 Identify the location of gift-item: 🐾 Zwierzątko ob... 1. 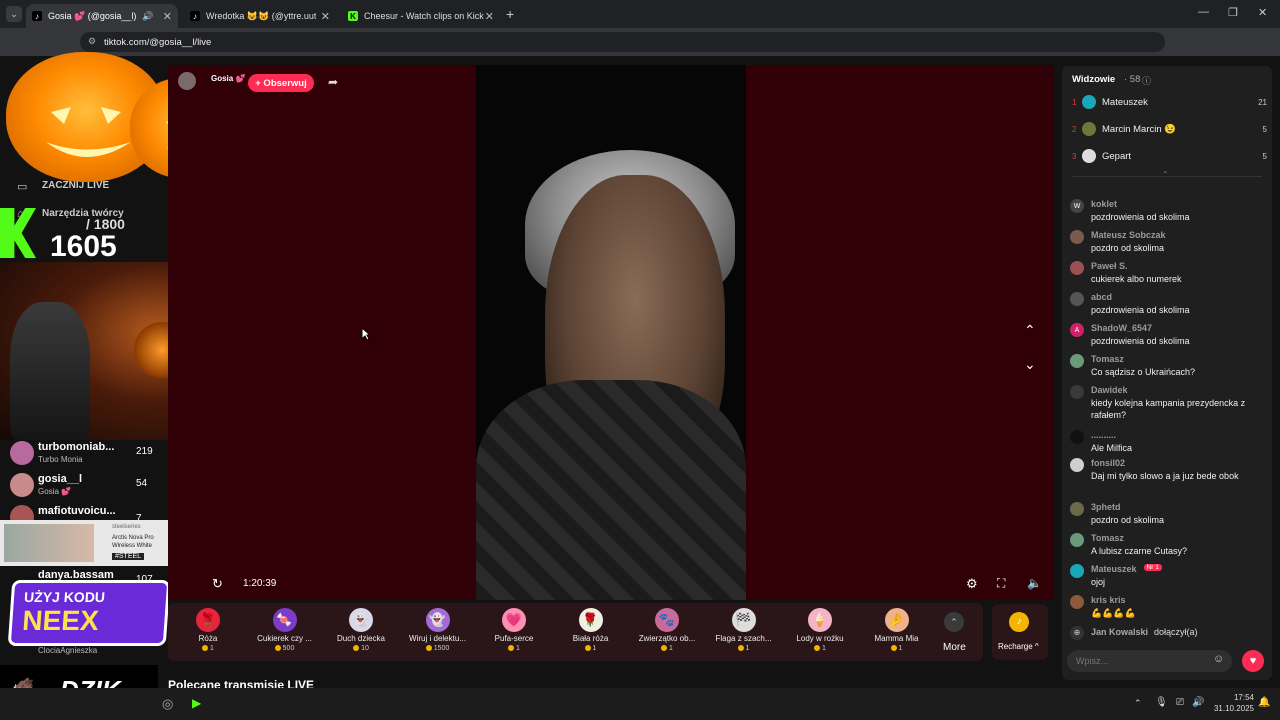
(667, 632).